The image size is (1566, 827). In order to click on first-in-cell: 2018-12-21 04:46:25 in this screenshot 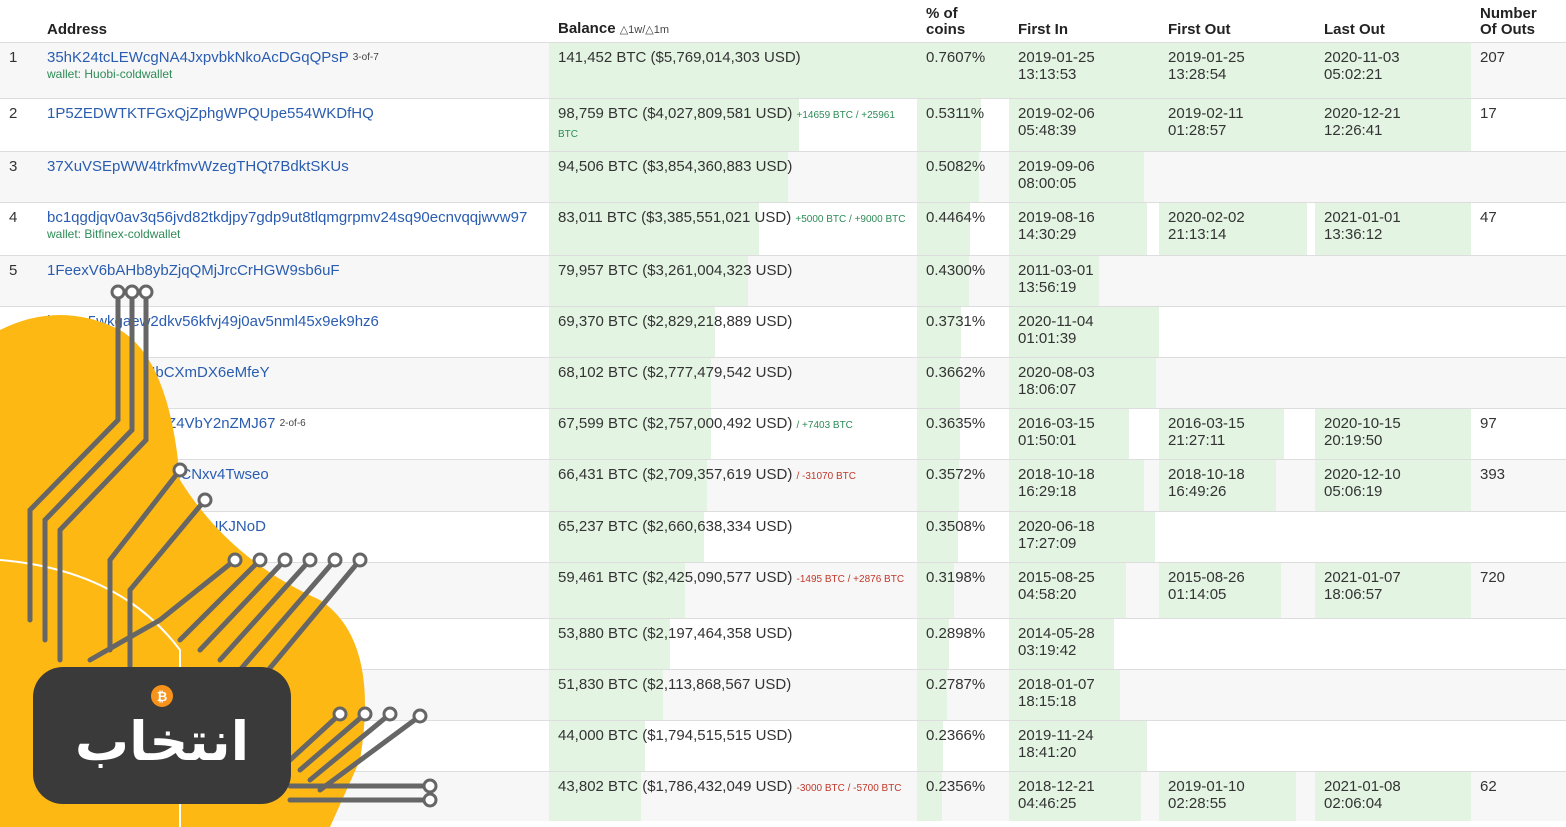, I will do `click(1084, 796)`.